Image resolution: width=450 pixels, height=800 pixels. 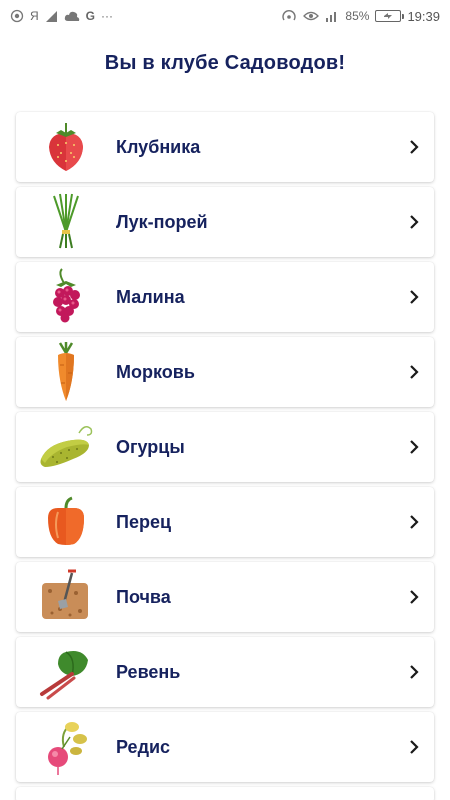 I want to click on list-item-rhubarb: Ревень, so click(x=225, y=672).